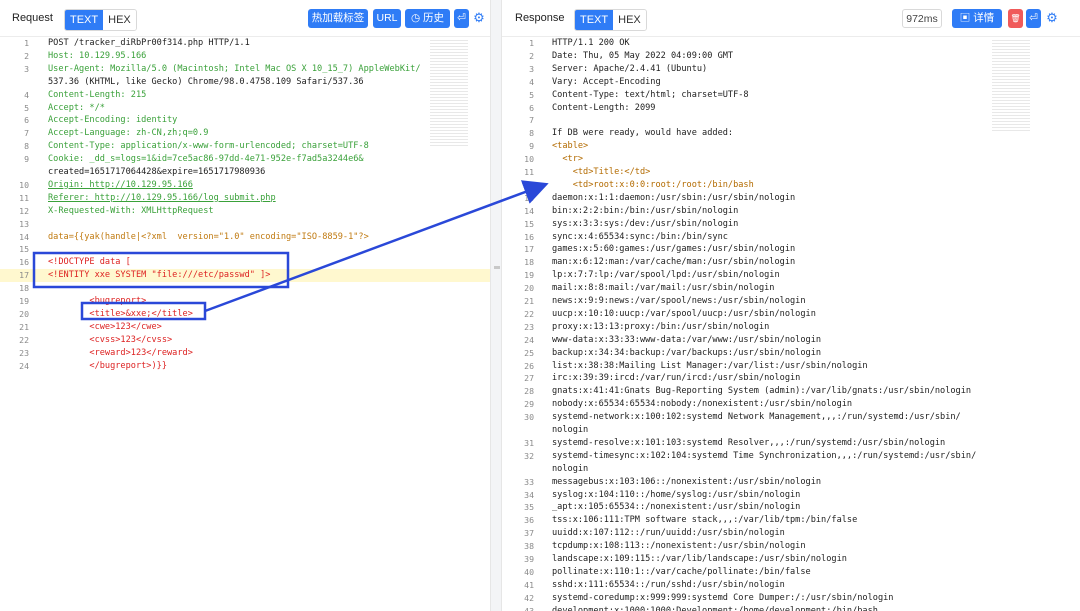 This screenshot has height=611, width=1080. What do you see at coordinates (245, 301) in the screenshot?
I see `request-code-line: 19 <bugreport>` at bounding box center [245, 301].